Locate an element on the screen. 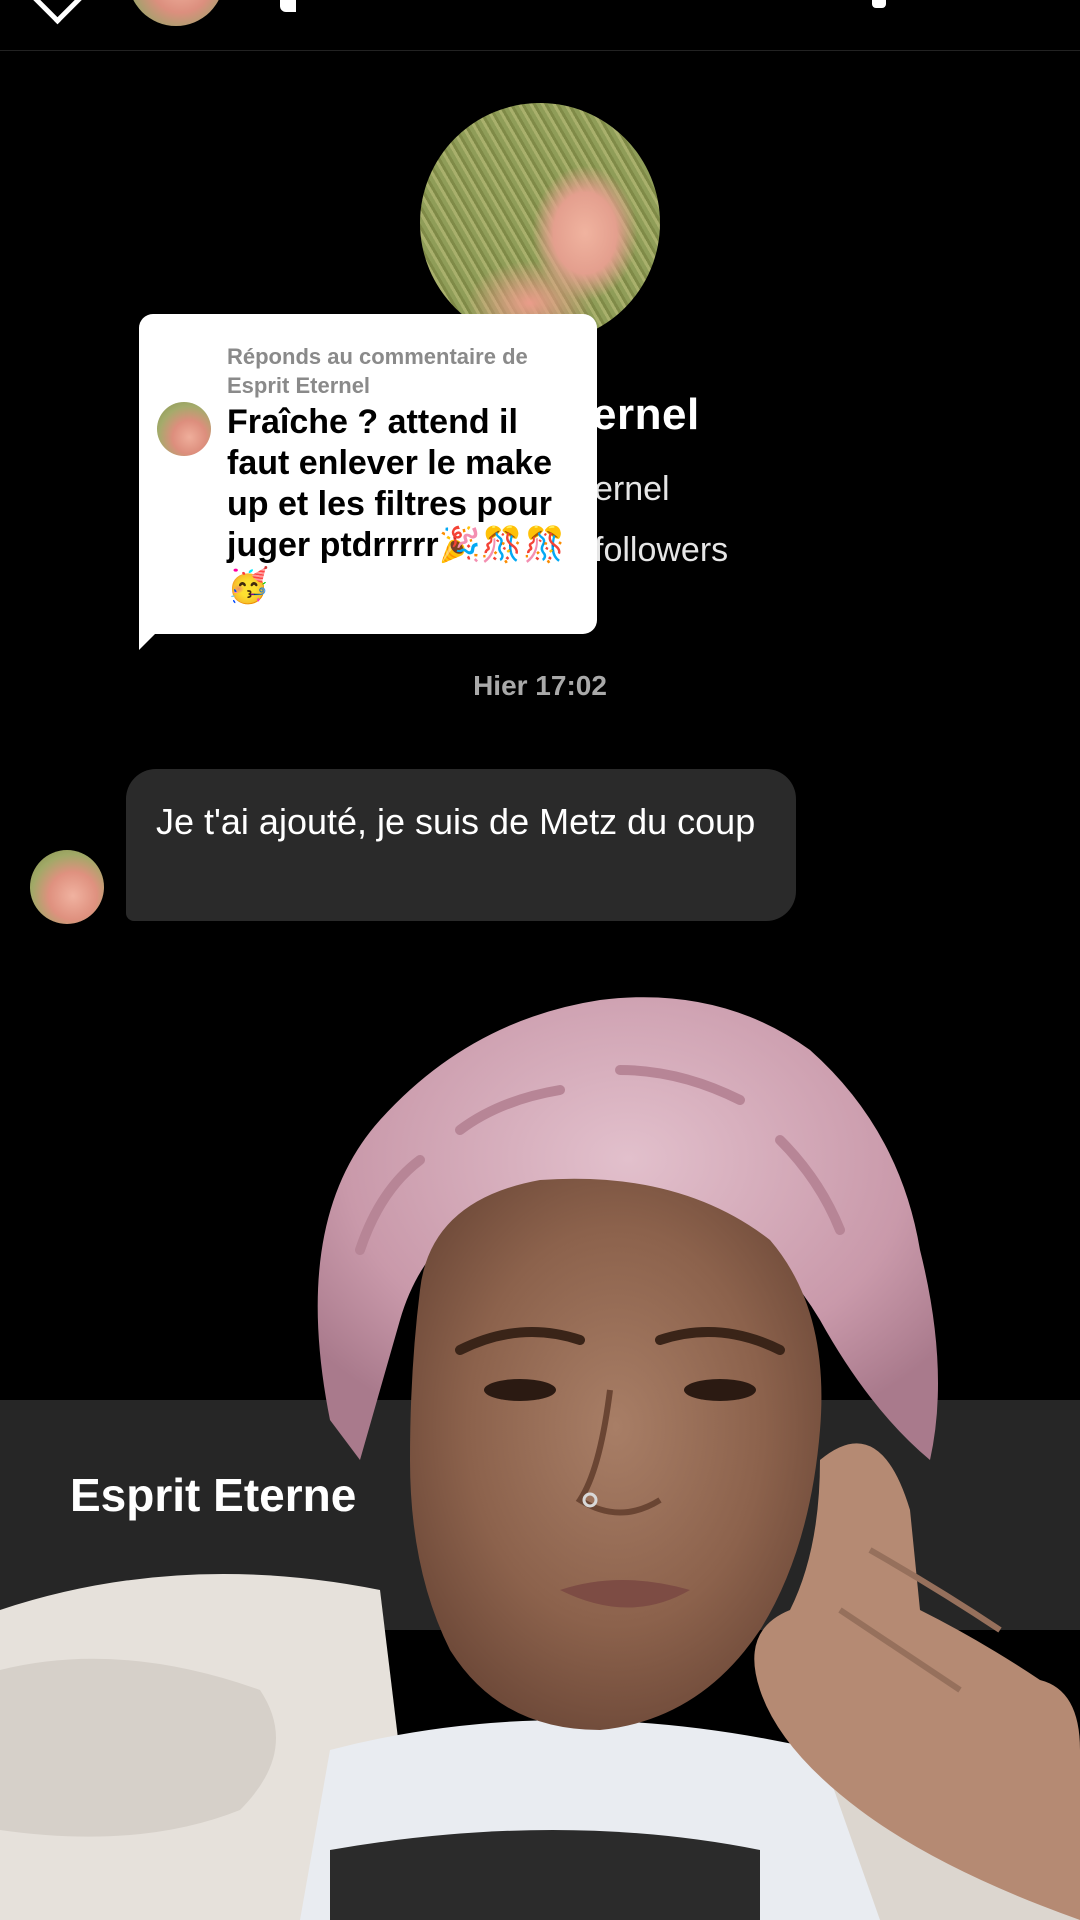  chat-header is located at coordinates (540, 25).